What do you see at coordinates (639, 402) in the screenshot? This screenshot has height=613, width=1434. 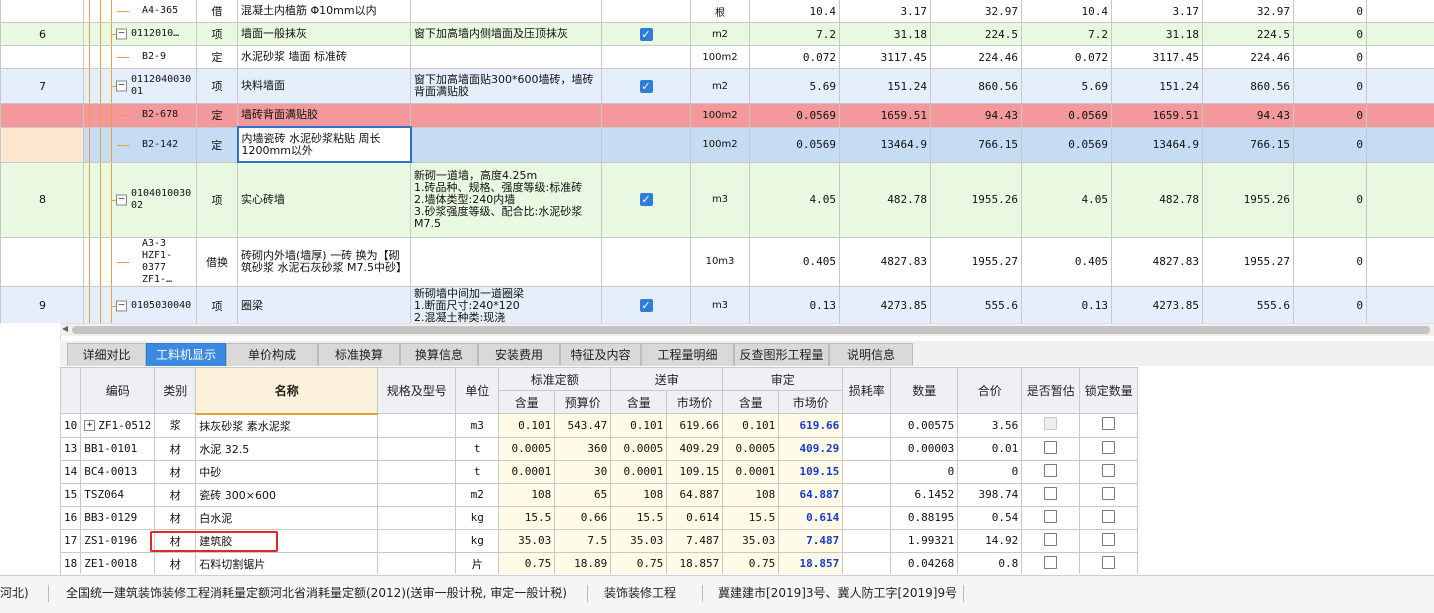 I see `header-send-content: 含量` at bounding box center [639, 402].